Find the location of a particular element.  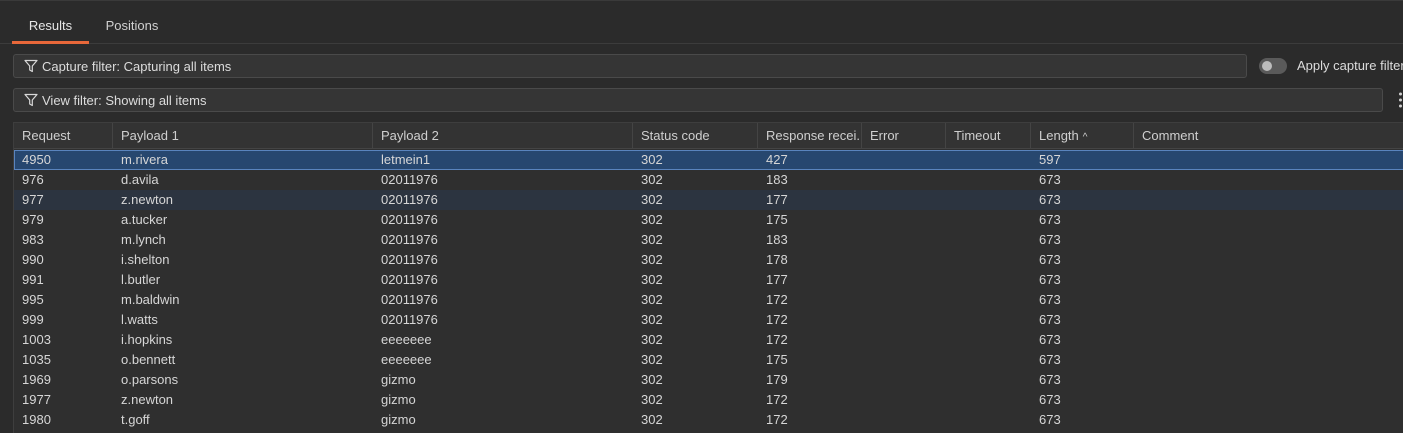

cell-response: 177 is located at coordinates (777, 199).